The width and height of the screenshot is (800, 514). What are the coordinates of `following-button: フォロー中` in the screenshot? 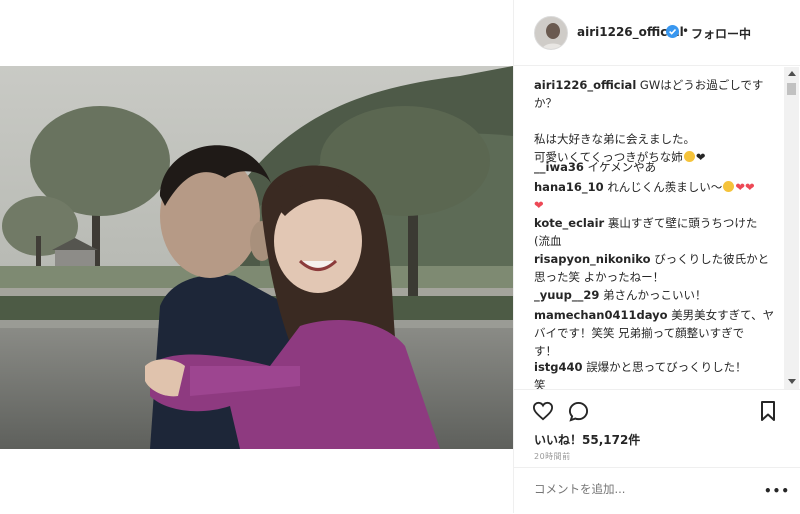 It's located at (721, 33).